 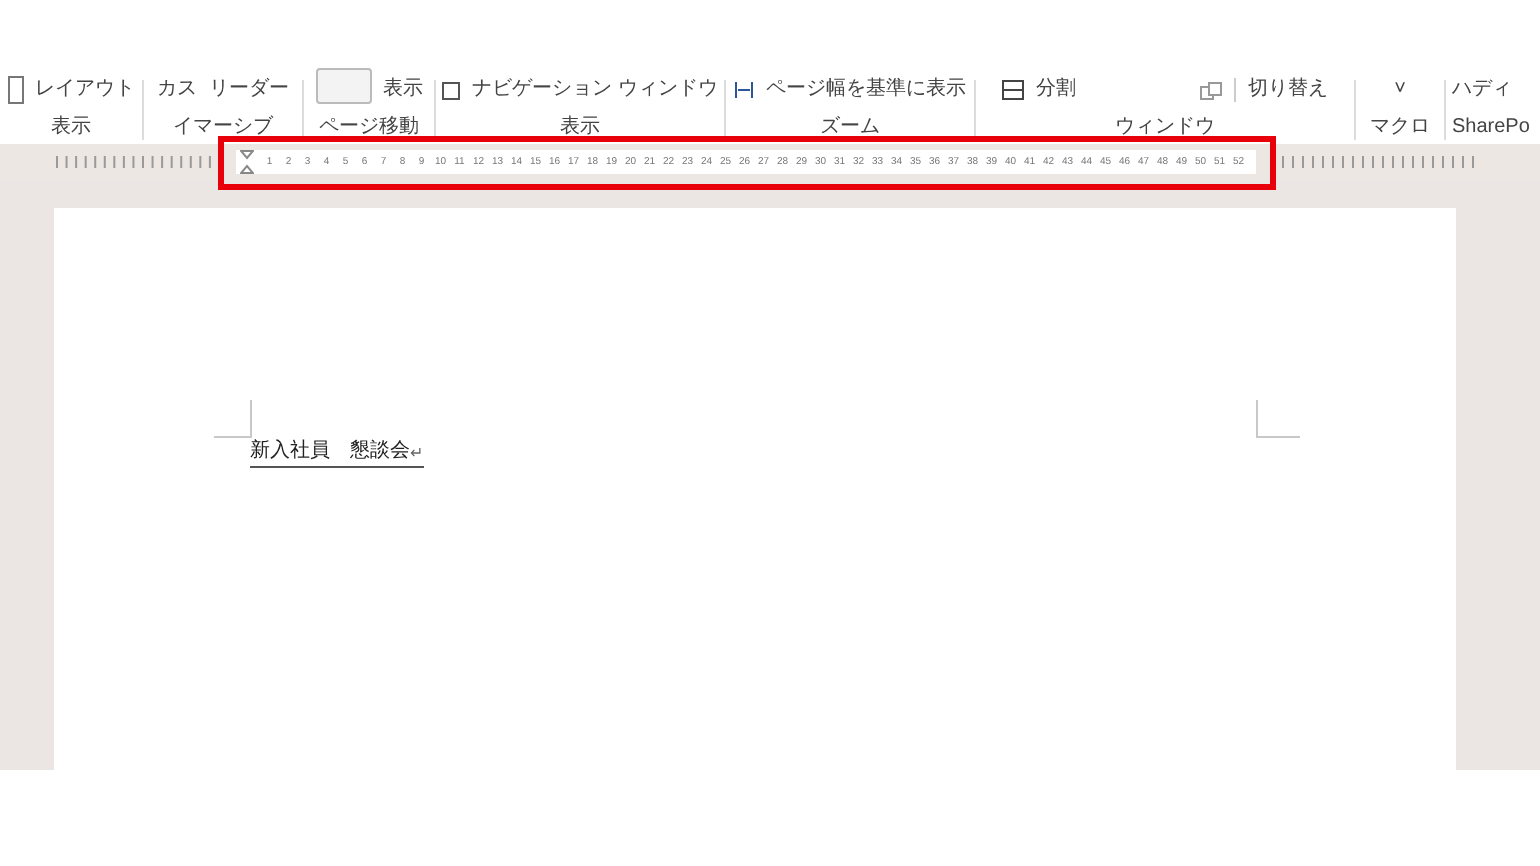 What do you see at coordinates (451, 90) in the screenshot?
I see `checkbox` at bounding box center [451, 90].